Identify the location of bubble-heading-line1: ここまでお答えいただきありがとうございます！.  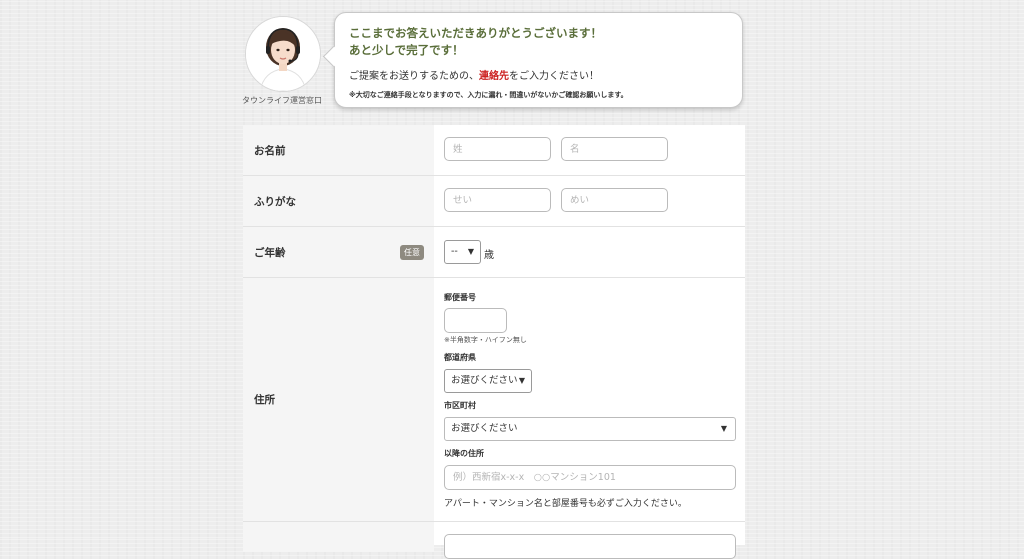
(475, 33).